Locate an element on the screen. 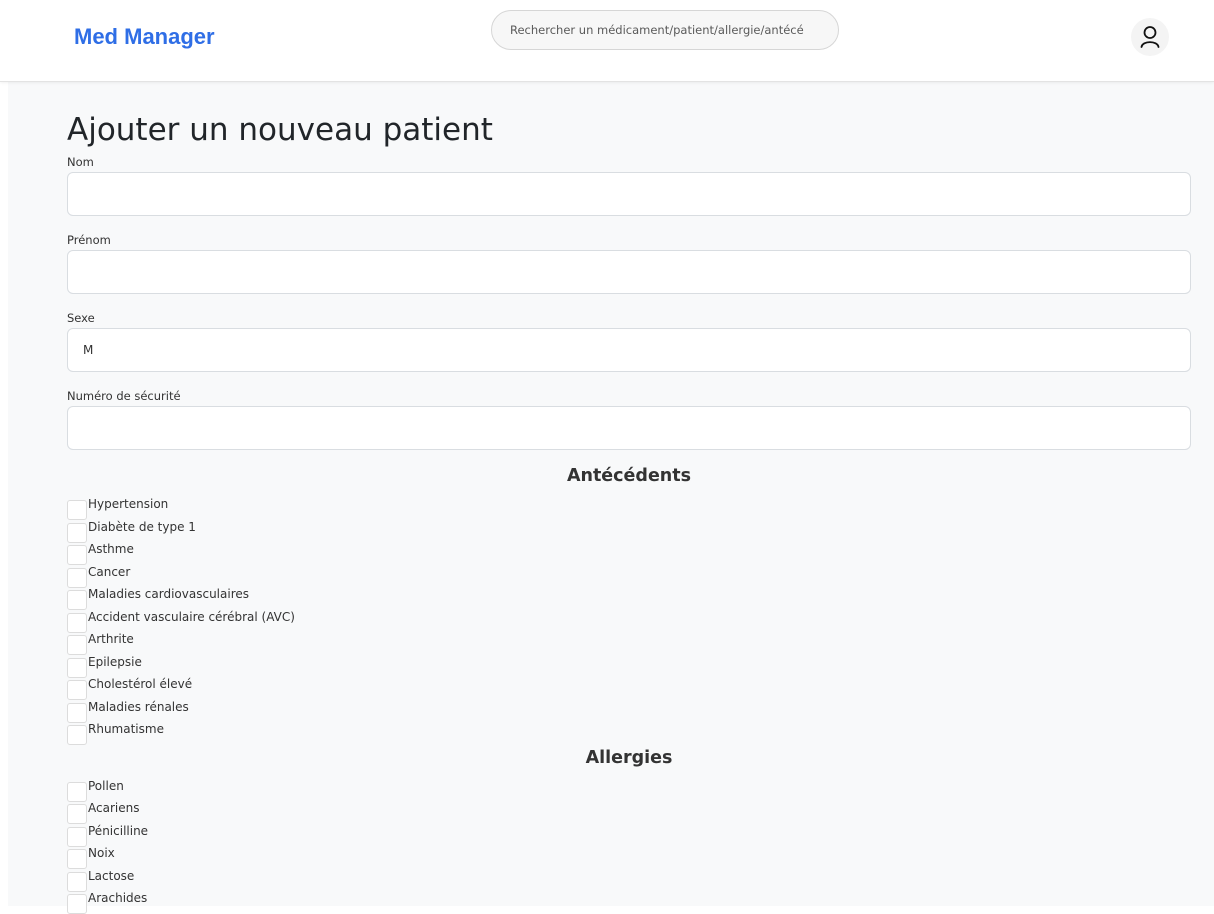 This screenshot has height=914, width=1214. sexe-input is located at coordinates (629, 350).